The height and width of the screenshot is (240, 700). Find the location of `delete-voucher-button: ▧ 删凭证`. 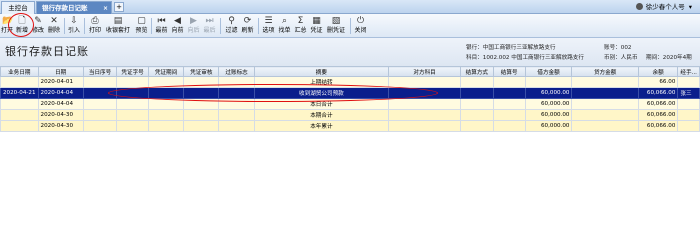

delete-voucher-button: ▧ 删凭证 is located at coordinates (336, 26).